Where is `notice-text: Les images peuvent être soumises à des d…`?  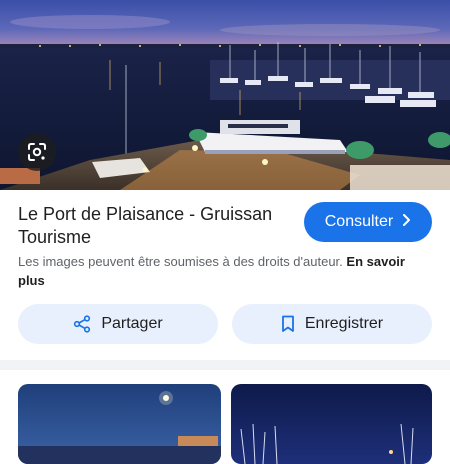
notice-text: Les images peuvent être soumises à des d… is located at coordinates (180, 261).